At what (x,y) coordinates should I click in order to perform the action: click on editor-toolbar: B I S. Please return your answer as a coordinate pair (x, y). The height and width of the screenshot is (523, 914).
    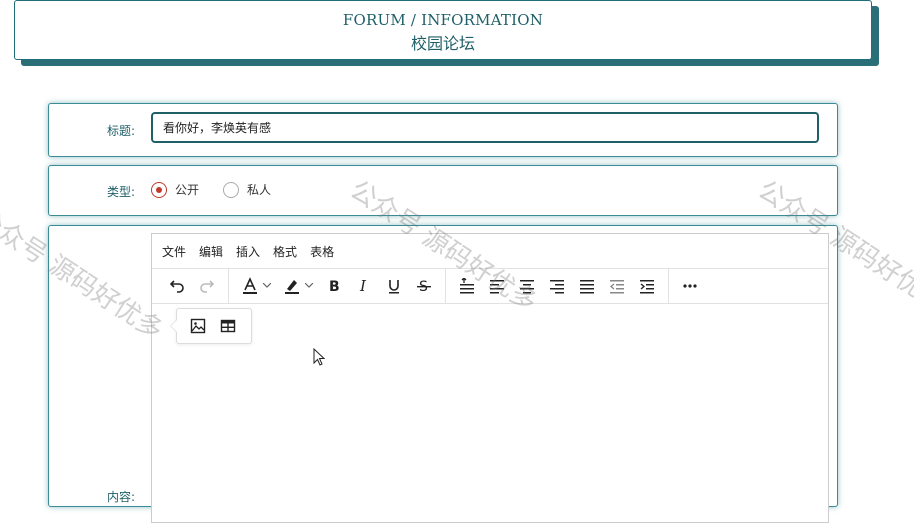
    Looking at the image, I should click on (490, 286).